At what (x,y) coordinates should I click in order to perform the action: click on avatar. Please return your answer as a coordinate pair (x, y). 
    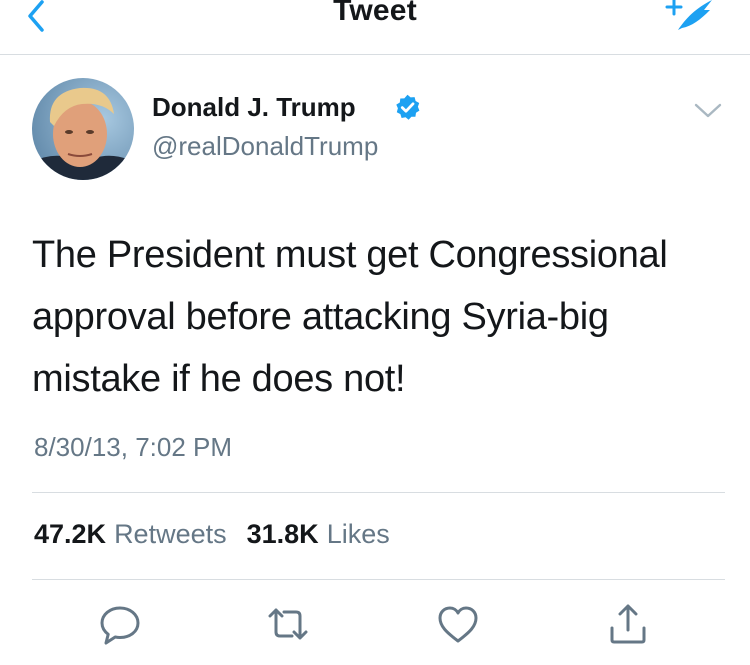
    Looking at the image, I should click on (83, 129).